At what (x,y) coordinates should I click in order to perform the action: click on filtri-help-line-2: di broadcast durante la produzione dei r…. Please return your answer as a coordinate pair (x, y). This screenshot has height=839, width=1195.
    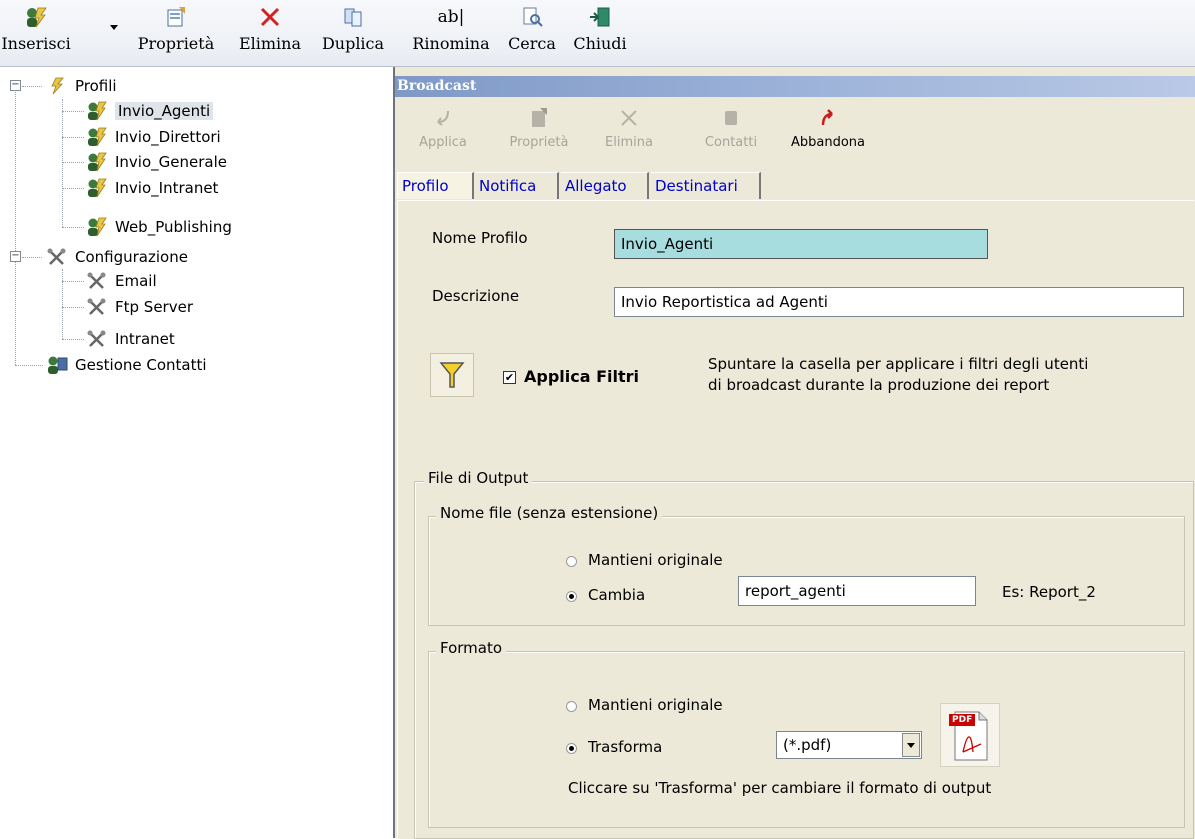
    Looking at the image, I should click on (879, 385).